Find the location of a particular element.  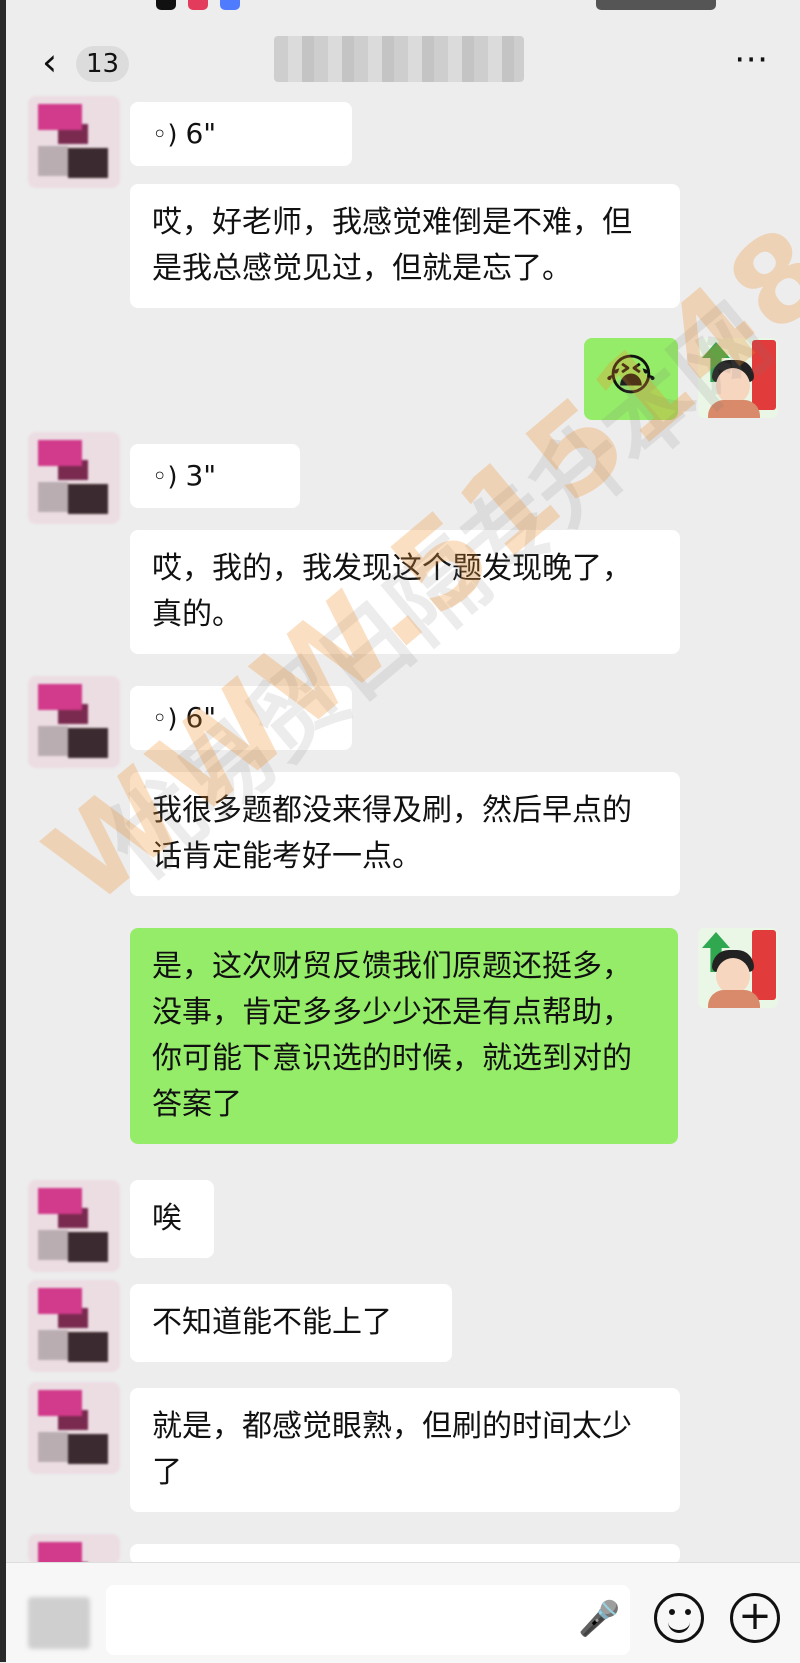

chat-title-blurred is located at coordinates (399, 59).